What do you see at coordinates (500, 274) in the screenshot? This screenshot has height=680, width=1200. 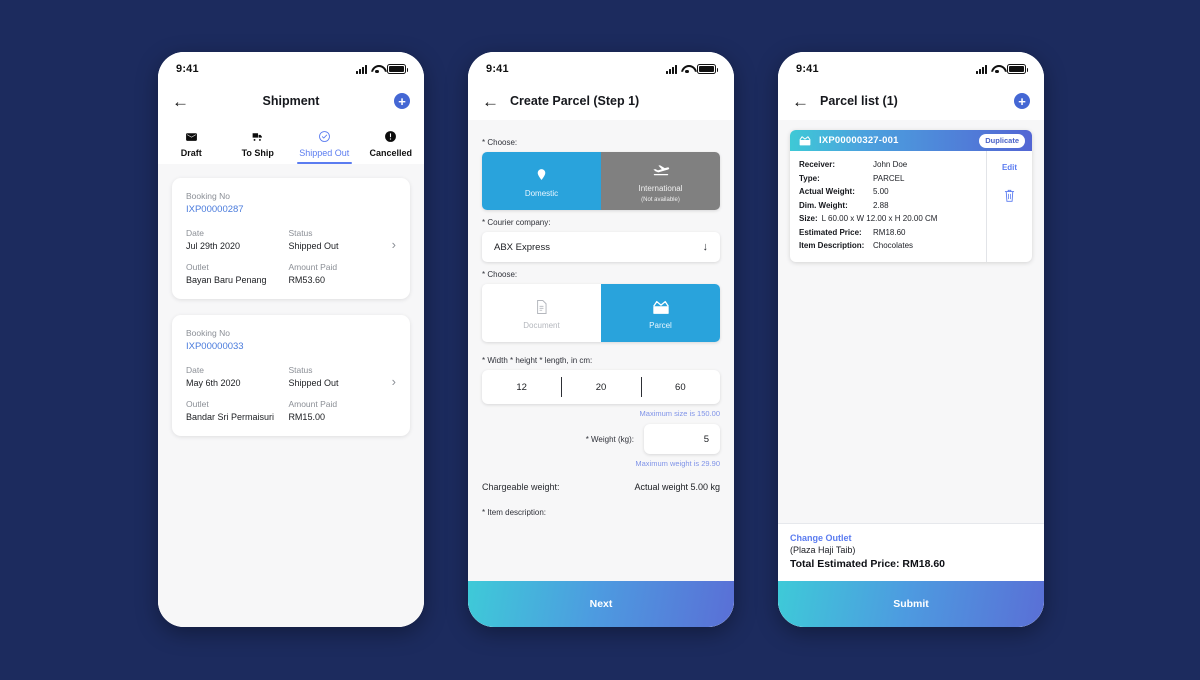 I see `choose-type-label: * Choose:` at bounding box center [500, 274].